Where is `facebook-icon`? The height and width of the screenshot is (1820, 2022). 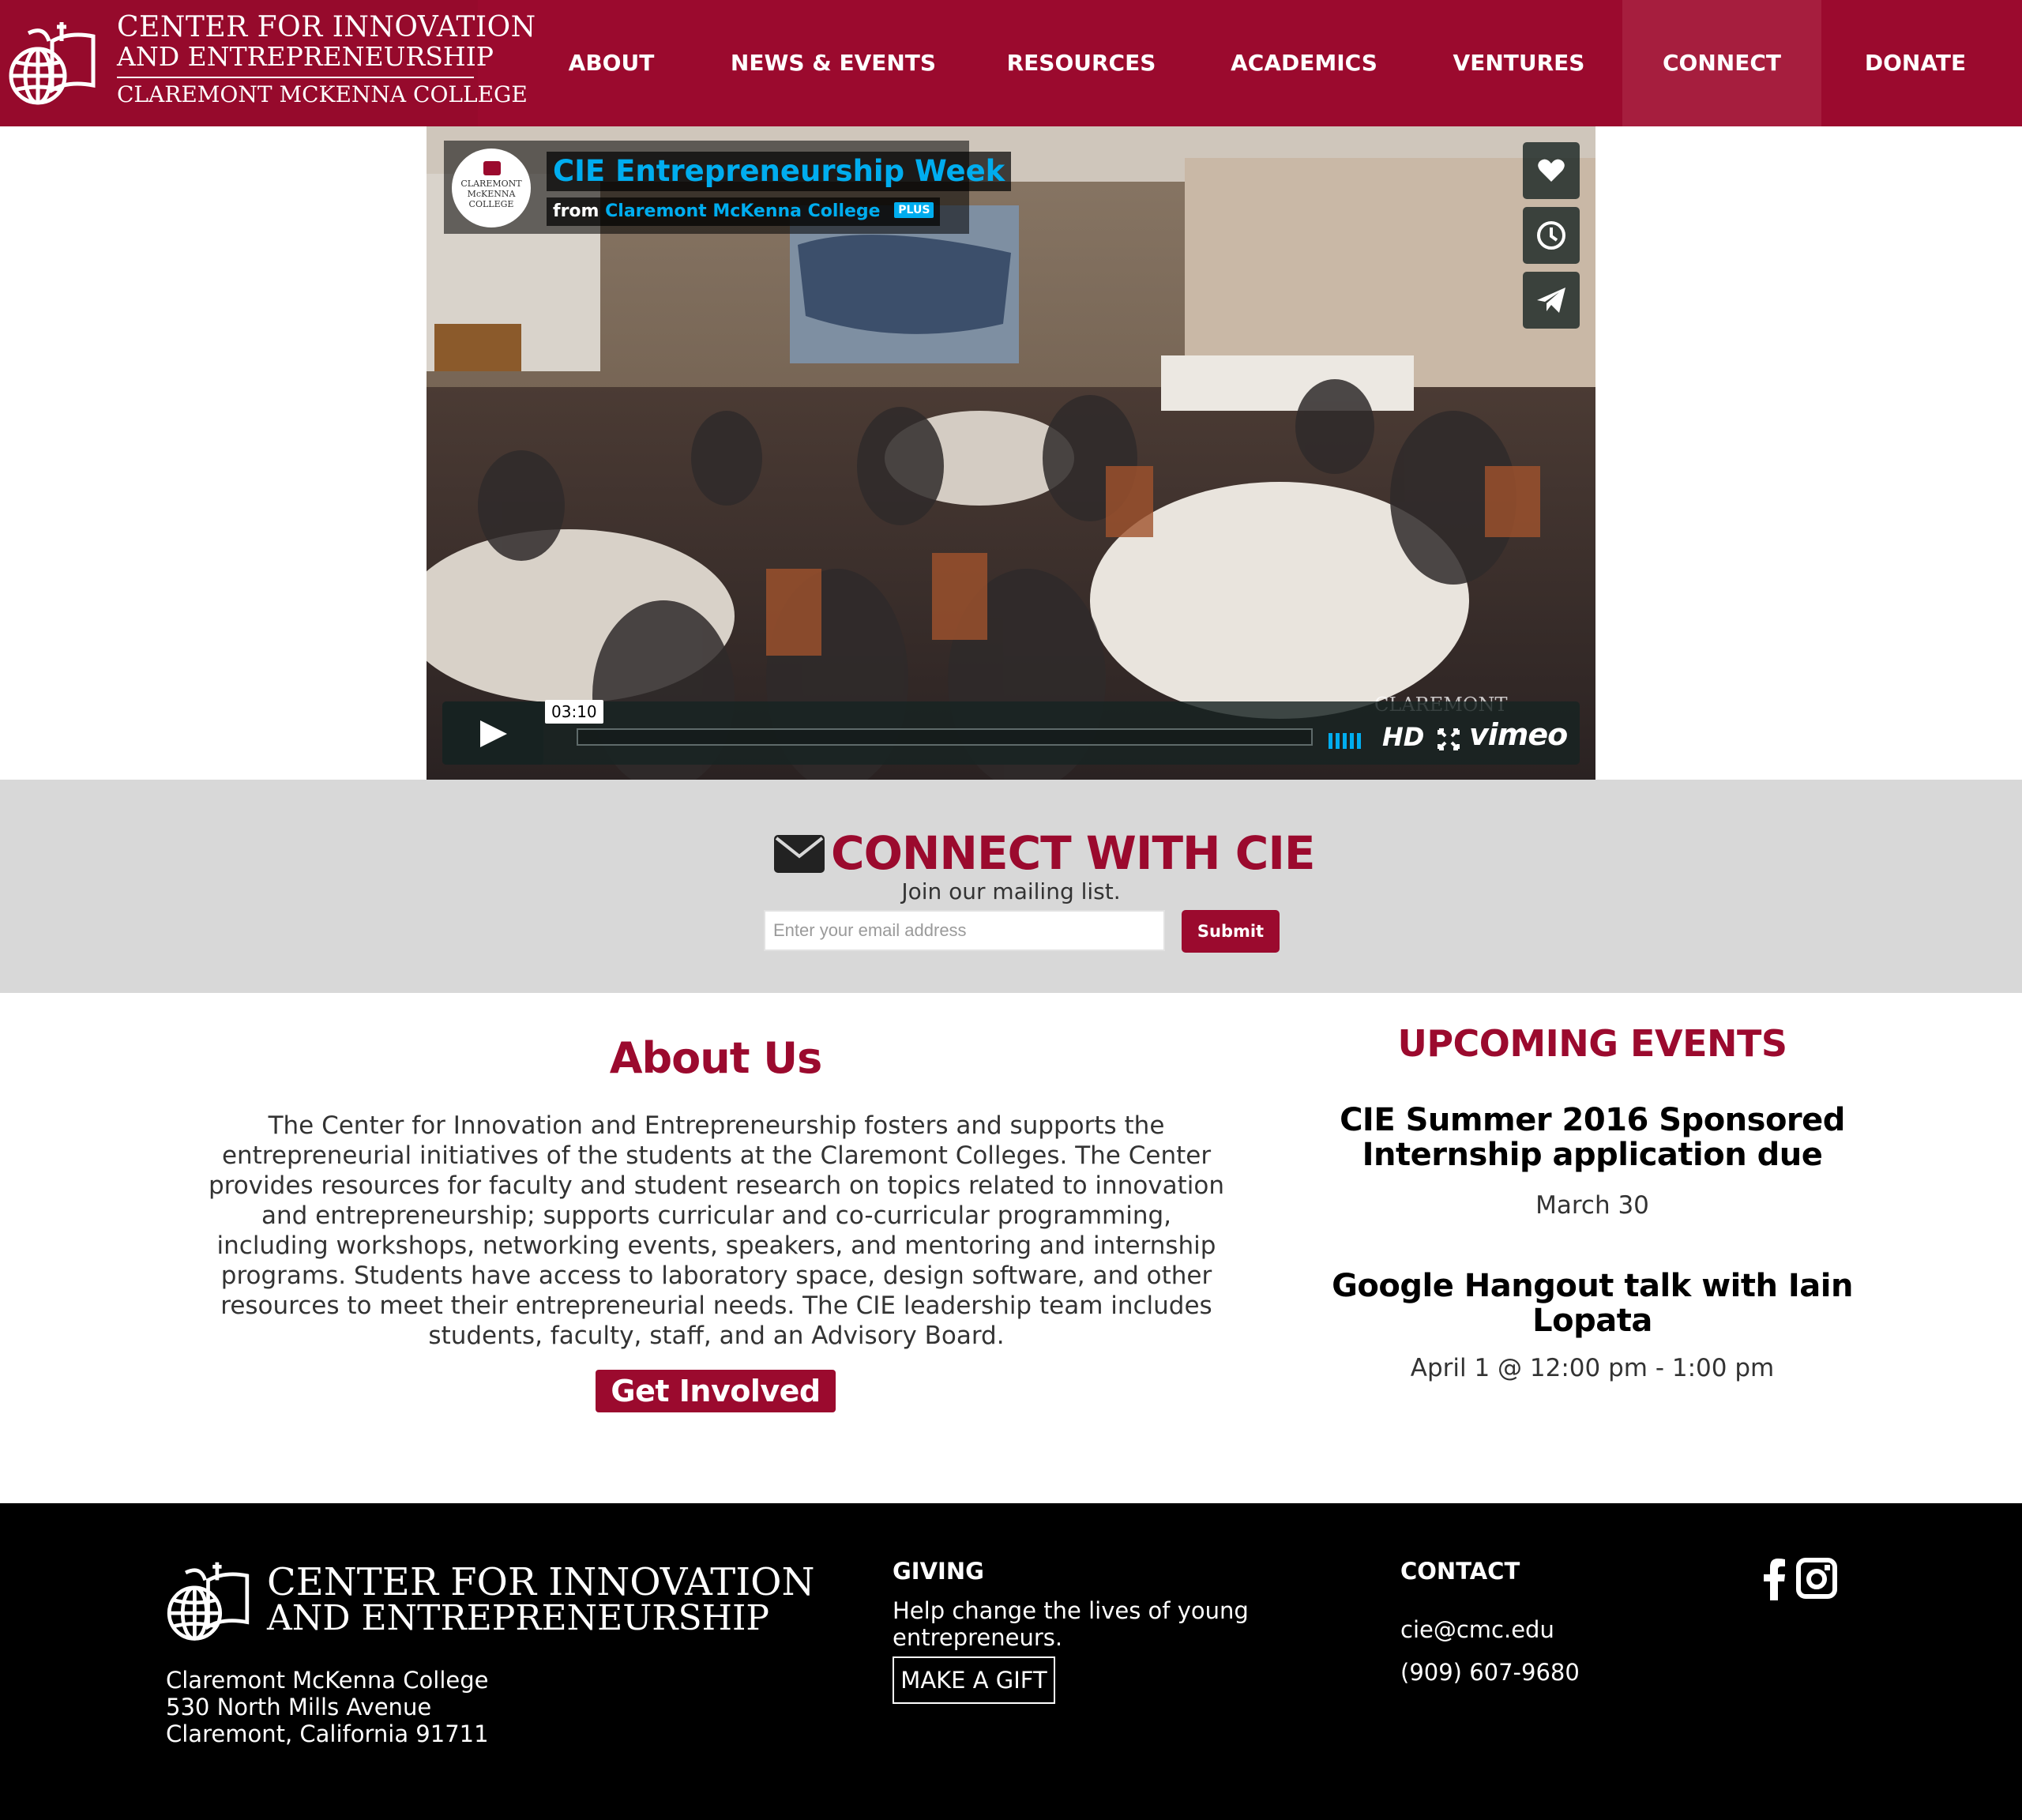
facebook-icon is located at coordinates (1775, 1579).